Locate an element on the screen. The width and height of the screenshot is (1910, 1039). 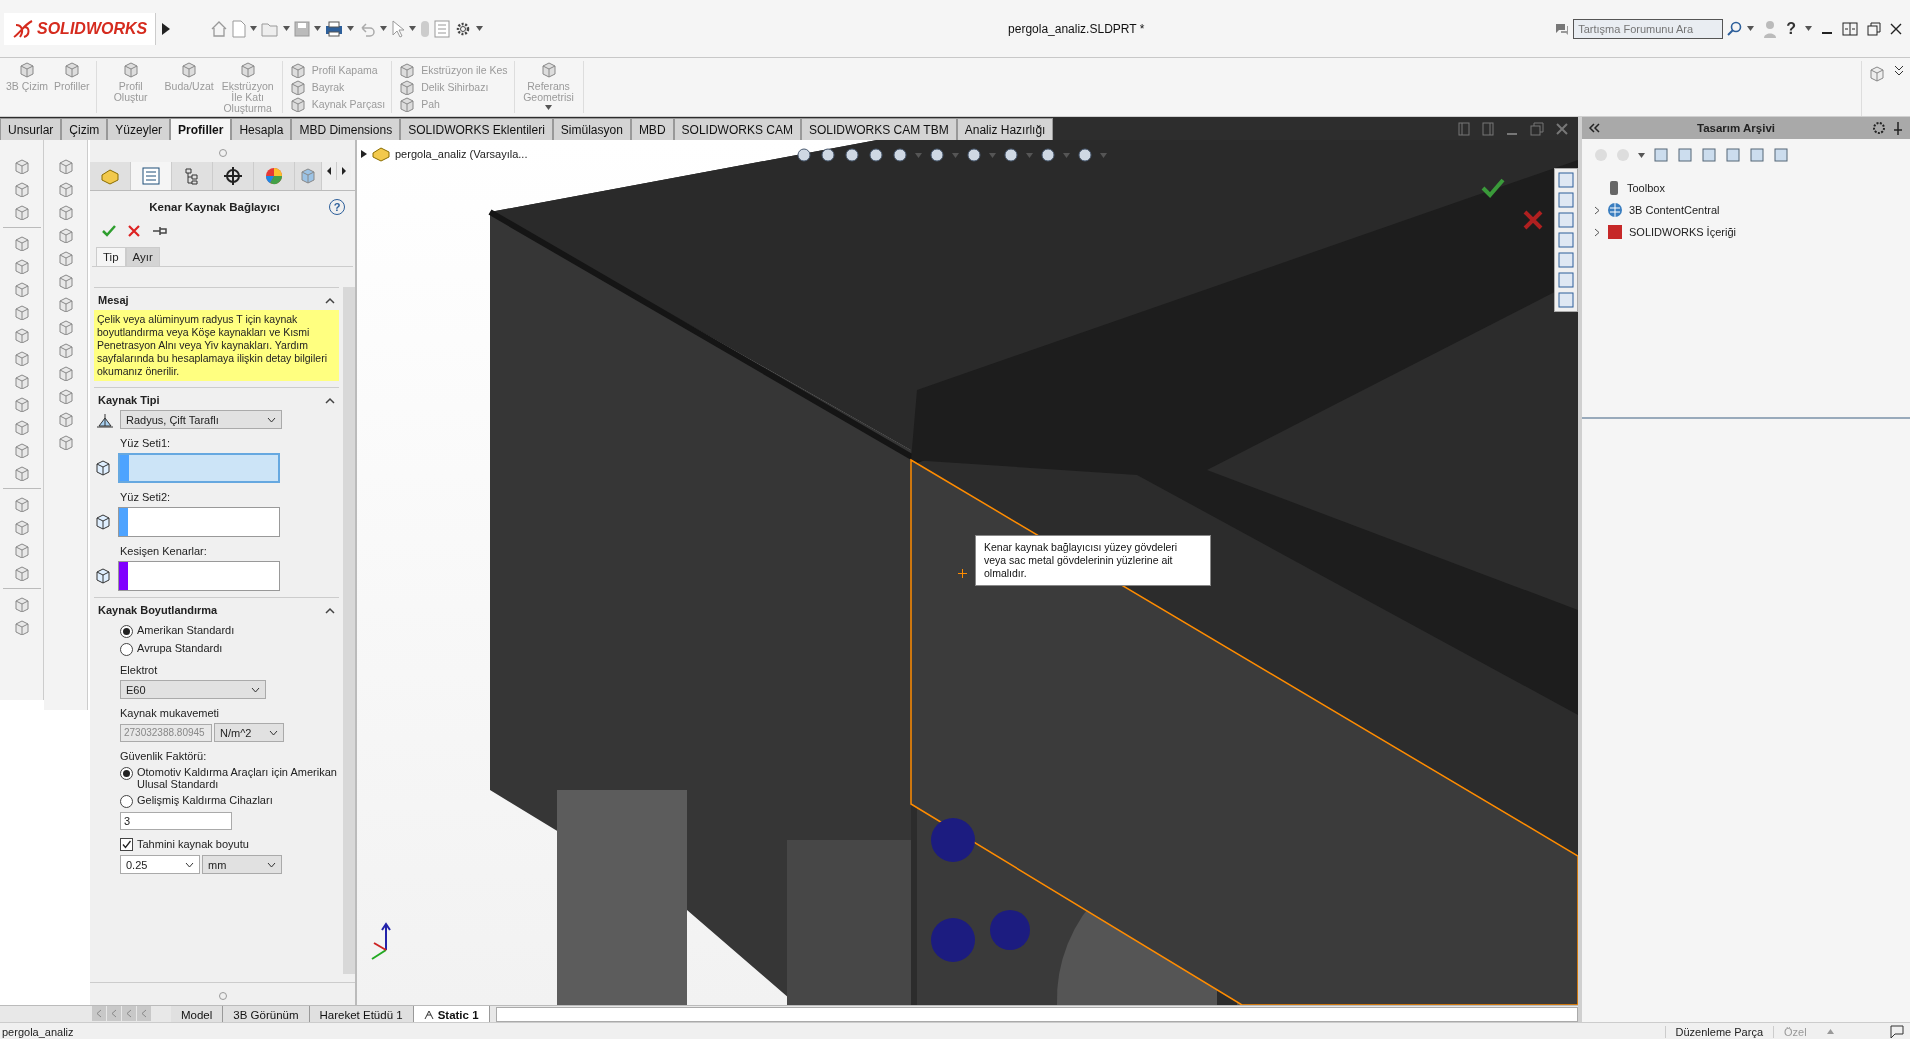
menu-arrow-icon is located at coordinates (166, 28).